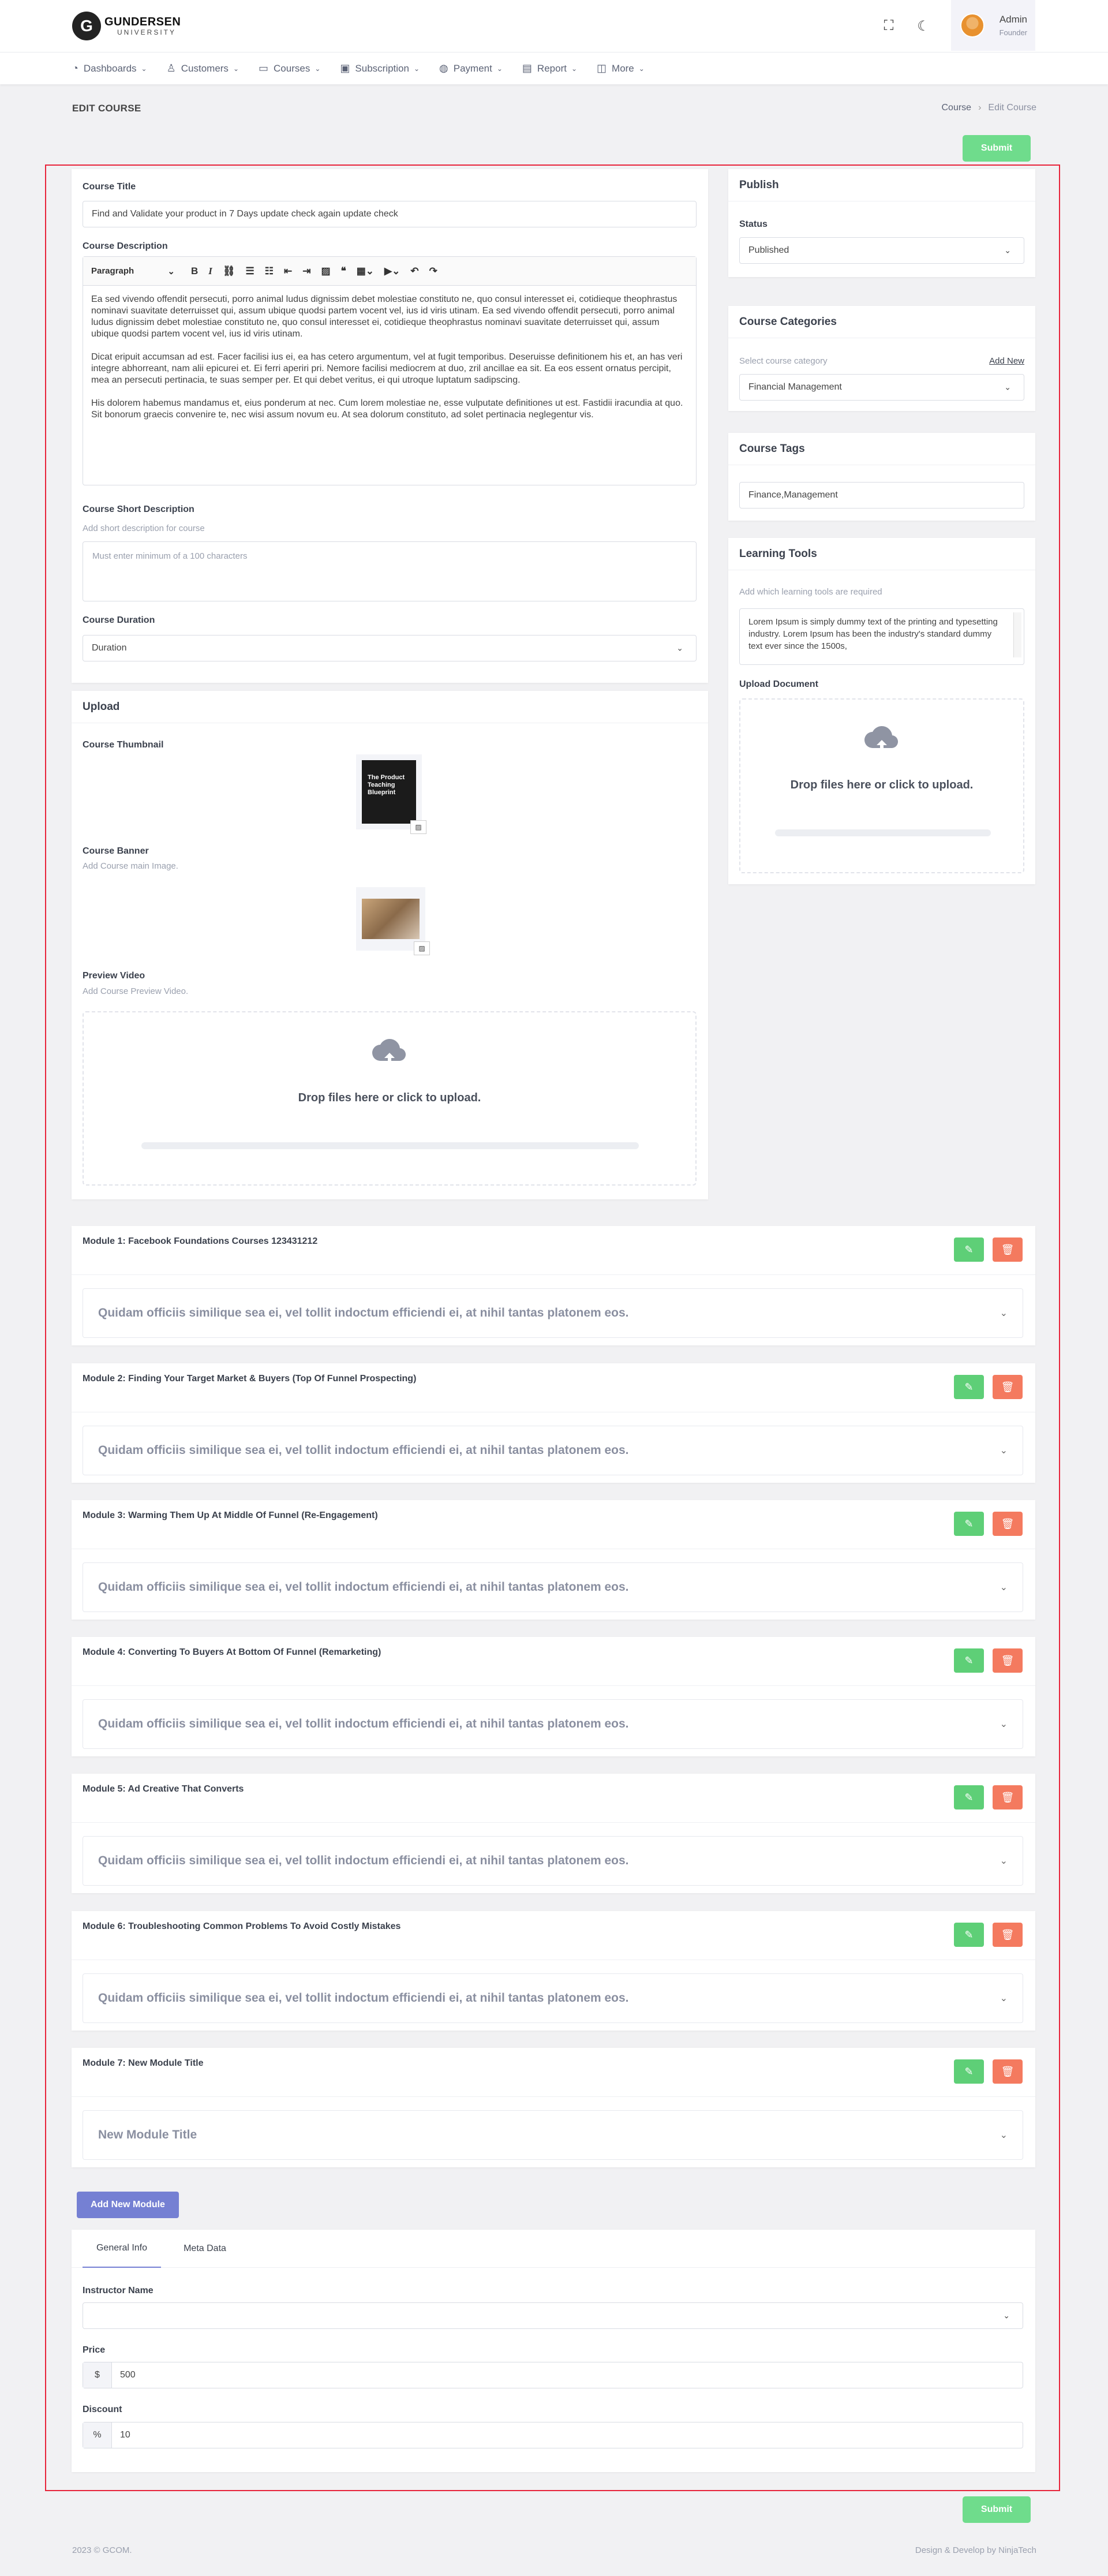 Image resolution: width=1108 pixels, height=2576 pixels. I want to click on nav-more: ◫ More ⌄, so click(621, 68).